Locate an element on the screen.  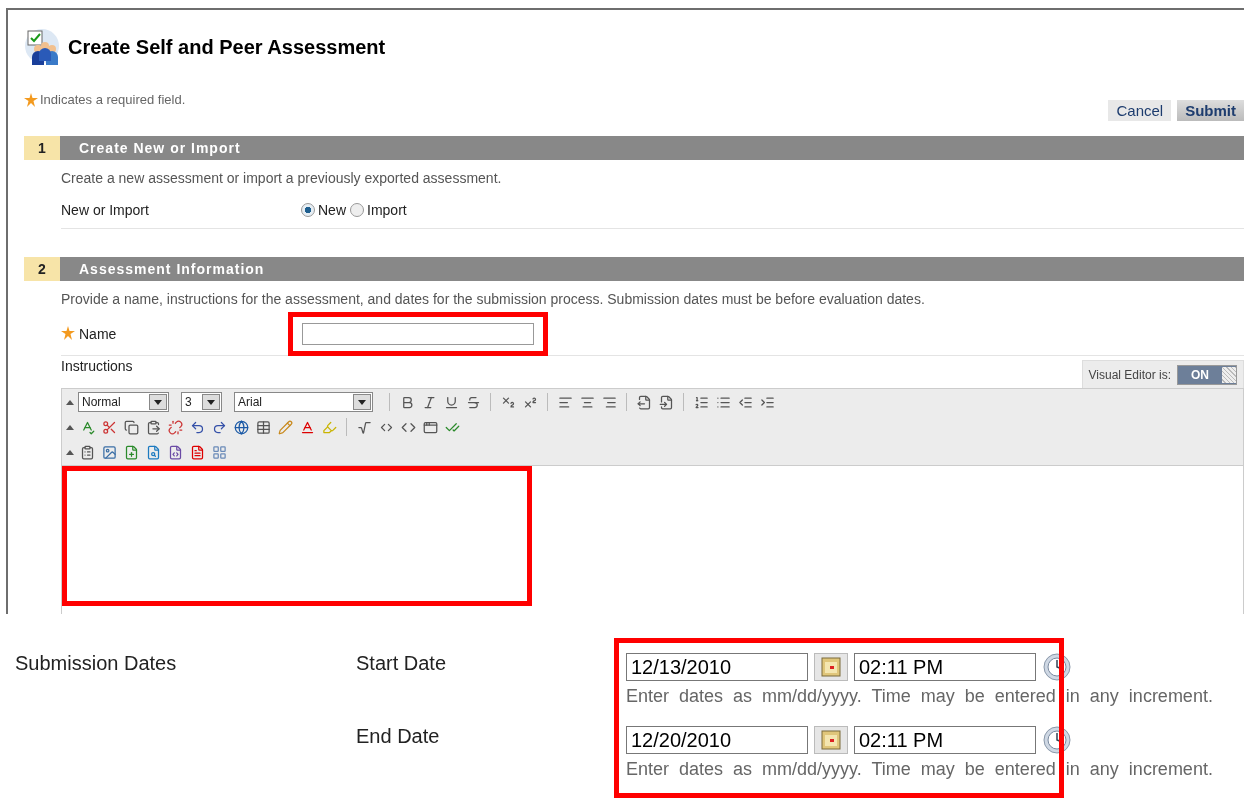
radio-option: New is located at coordinates (323, 210).